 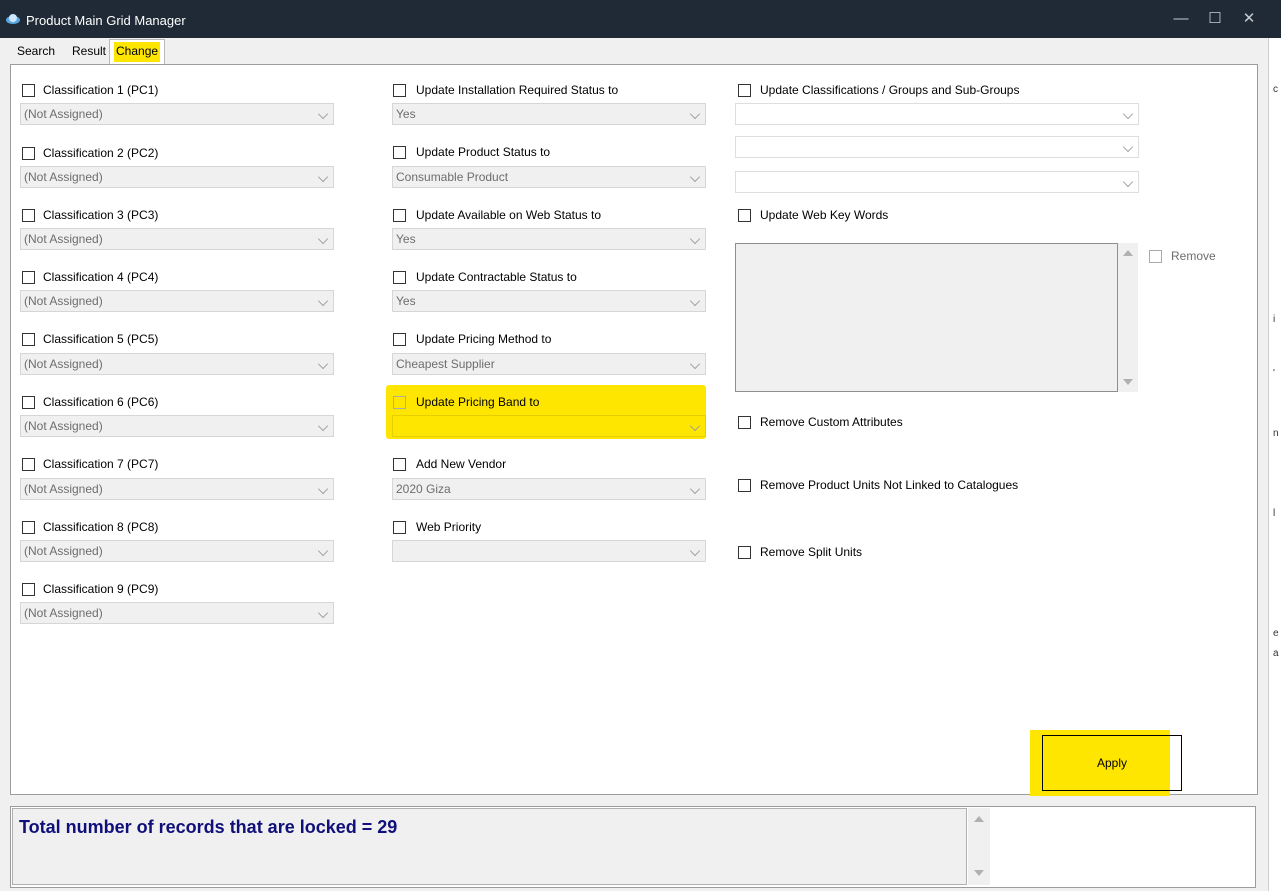 I want to click on classification-group-dropdown, so click(x=937, y=114).